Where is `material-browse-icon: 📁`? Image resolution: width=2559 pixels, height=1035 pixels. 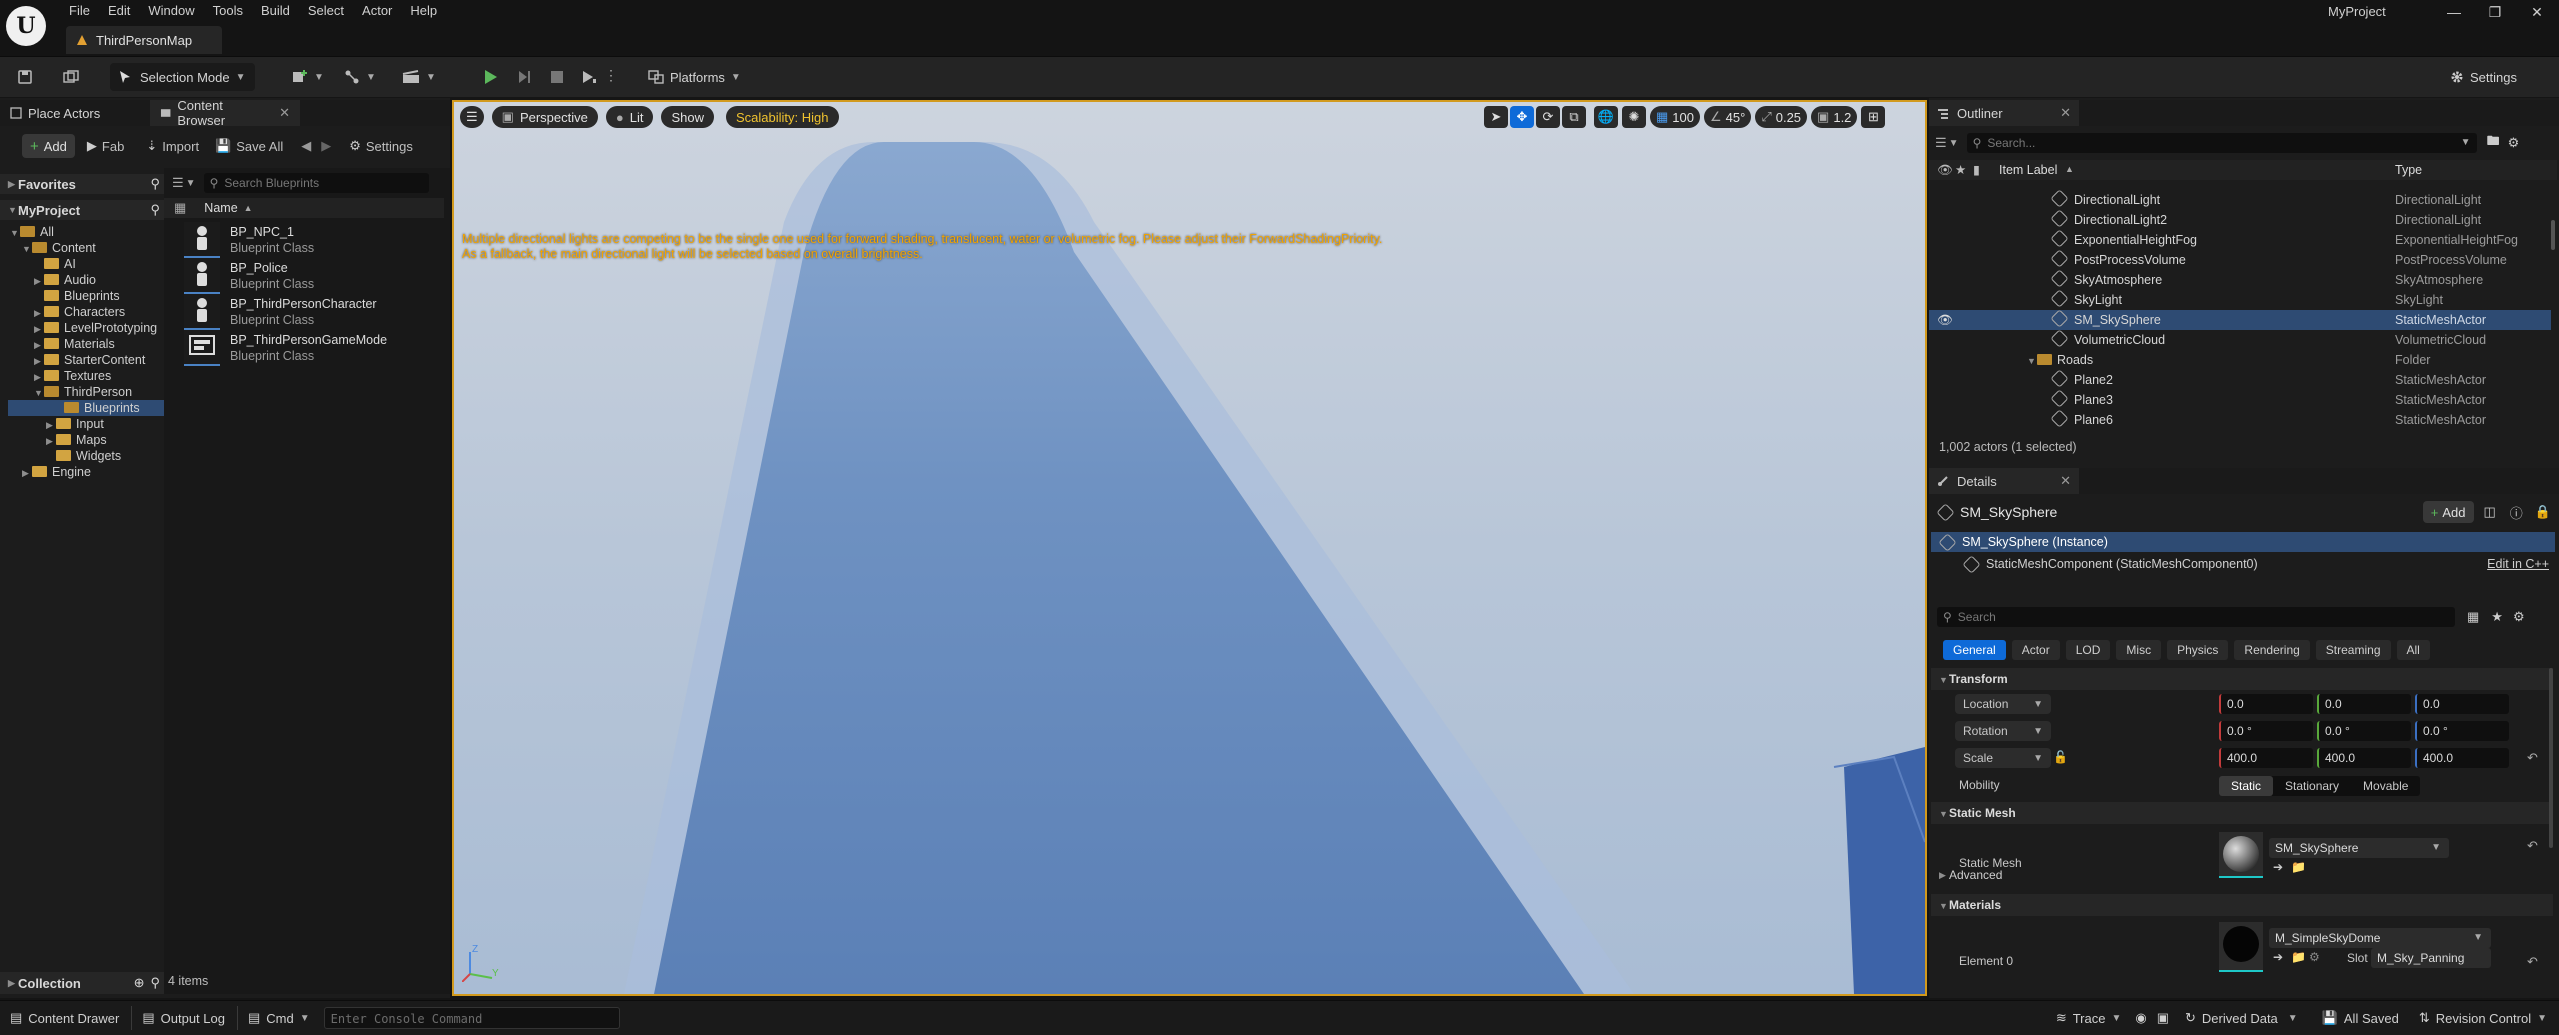 material-browse-icon: 📁 is located at coordinates (2298, 957).